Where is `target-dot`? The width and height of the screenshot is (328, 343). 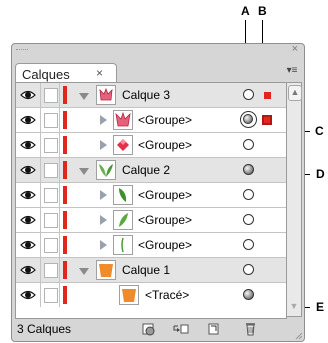 target-dot is located at coordinates (248, 119).